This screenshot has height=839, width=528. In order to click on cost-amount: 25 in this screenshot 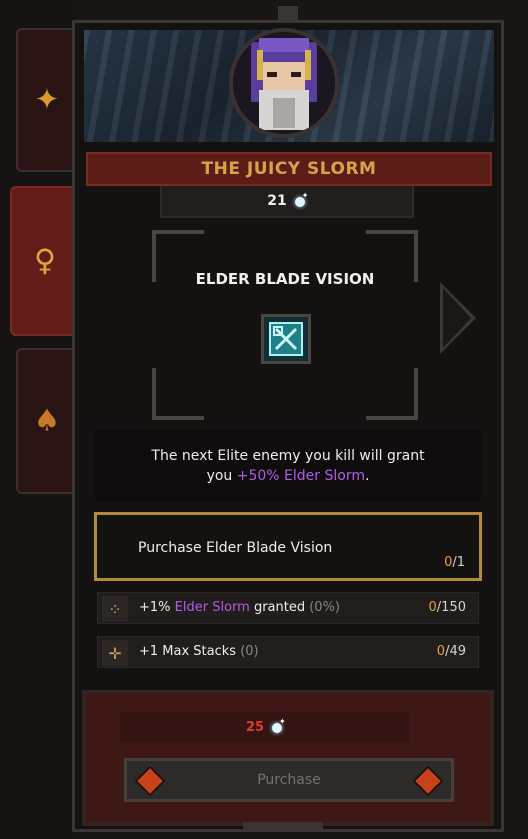, I will do `click(255, 727)`.